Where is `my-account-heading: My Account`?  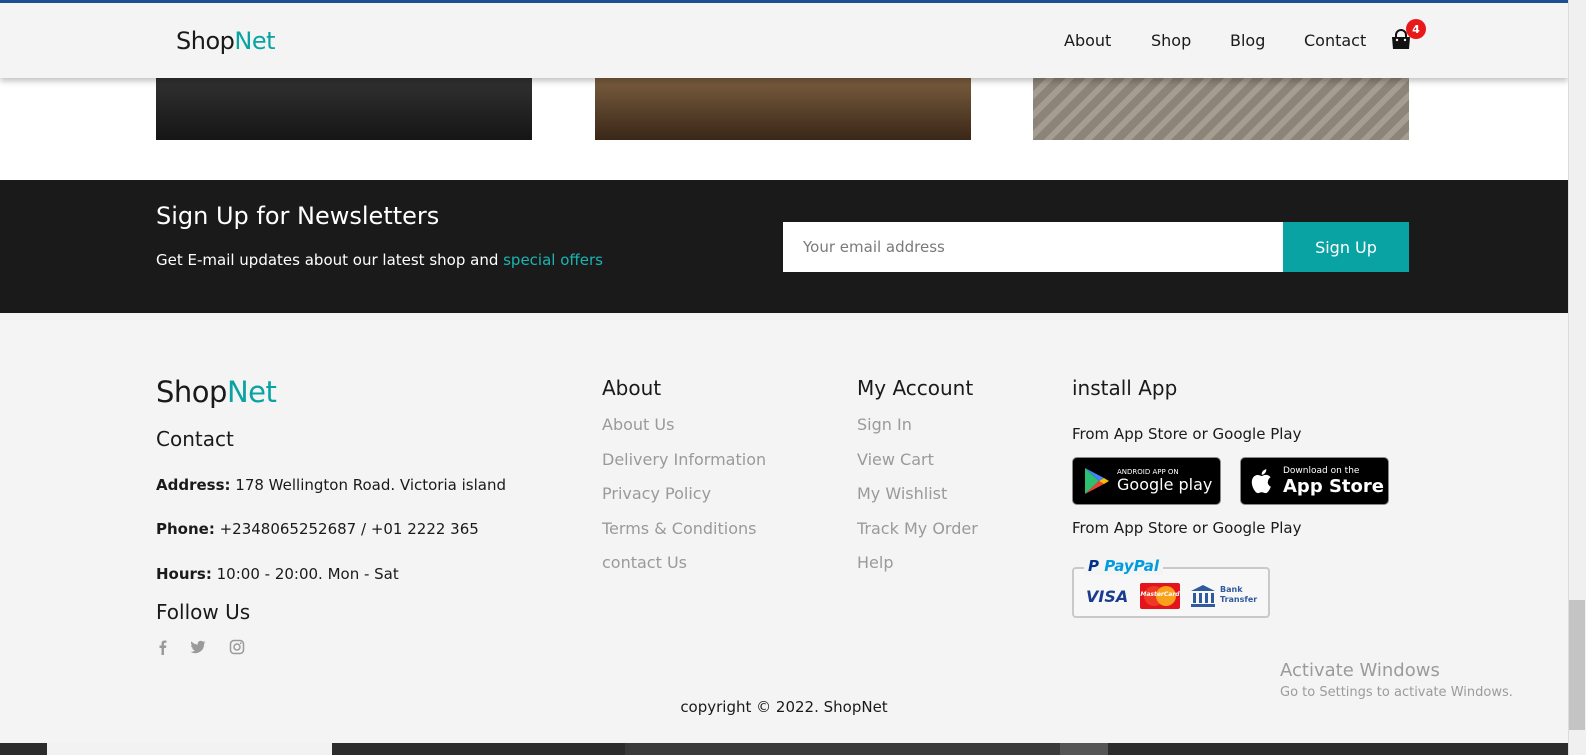
my-account-heading: My Account is located at coordinates (915, 388).